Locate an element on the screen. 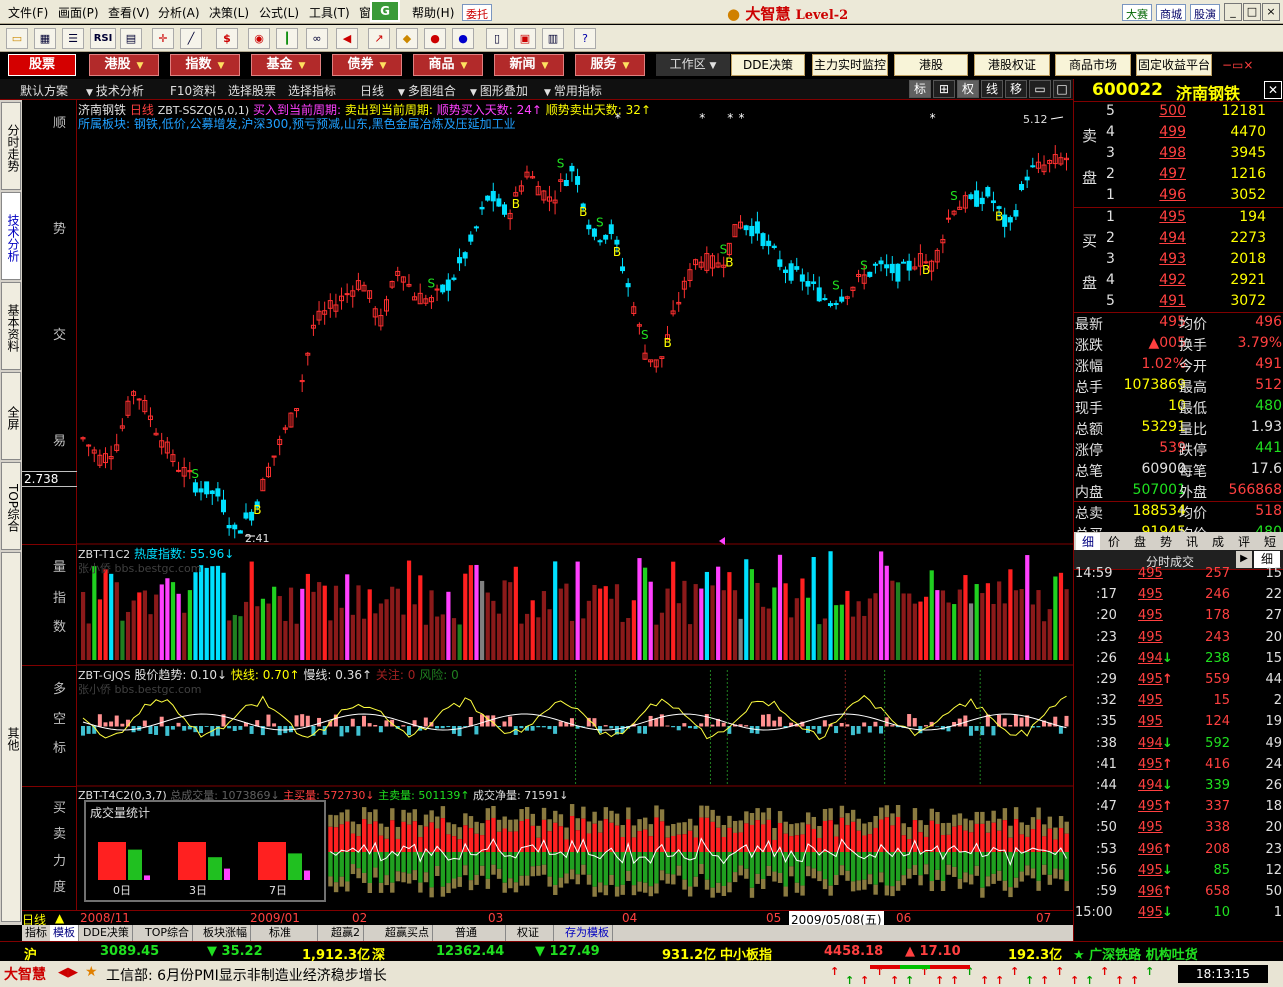  sz-index: 12362.44 is located at coordinates (470, 951).